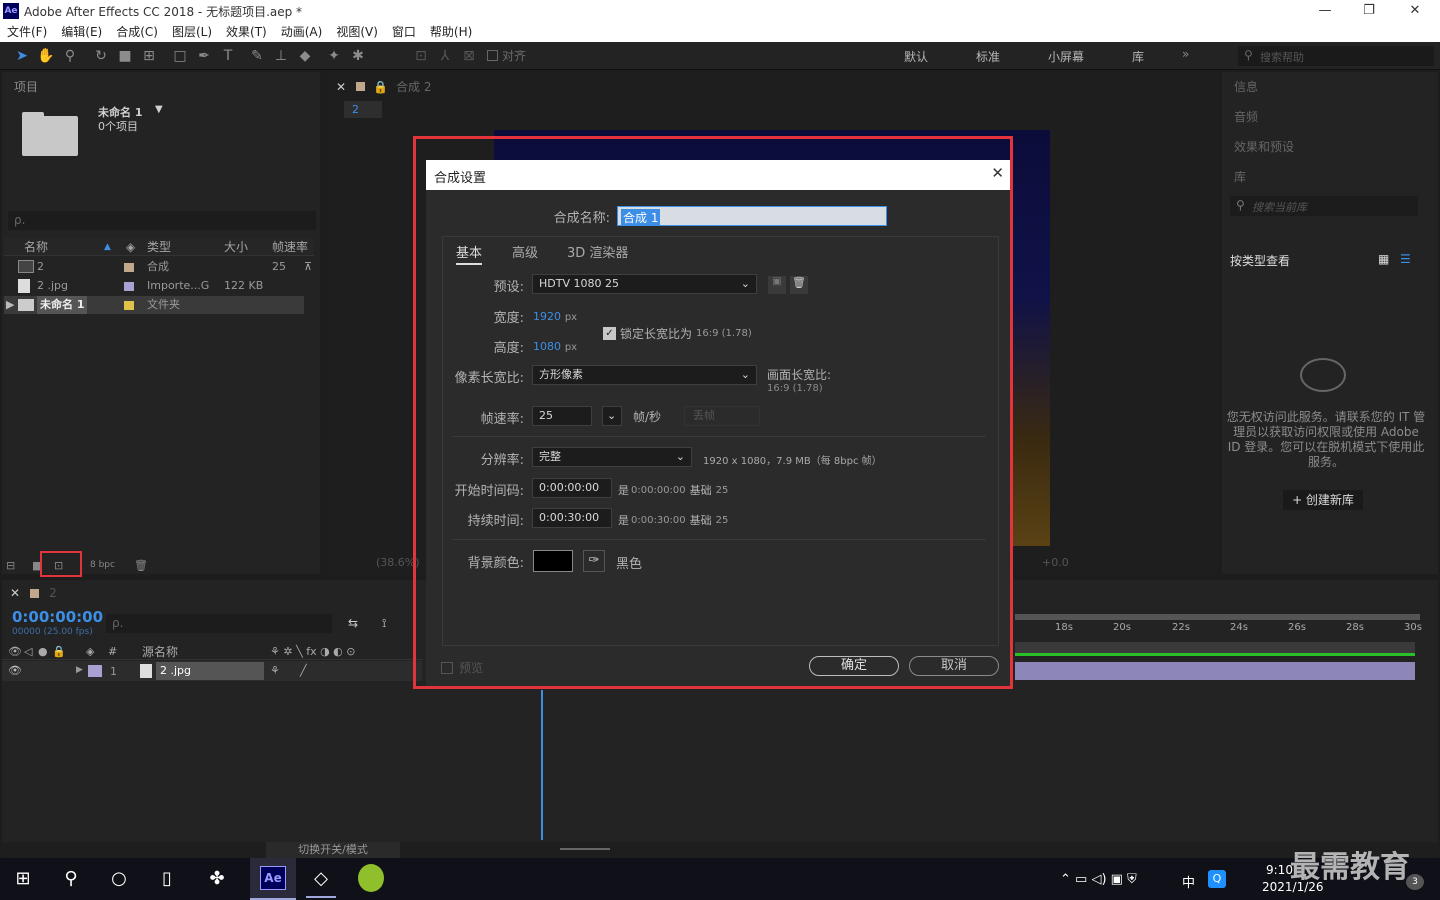 Image resolution: width=1440 pixels, height=900 pixels. Describe the element at coordinates (33, 593) in the screenshot. I see `timeline-tab: ✕ 2` at that location.